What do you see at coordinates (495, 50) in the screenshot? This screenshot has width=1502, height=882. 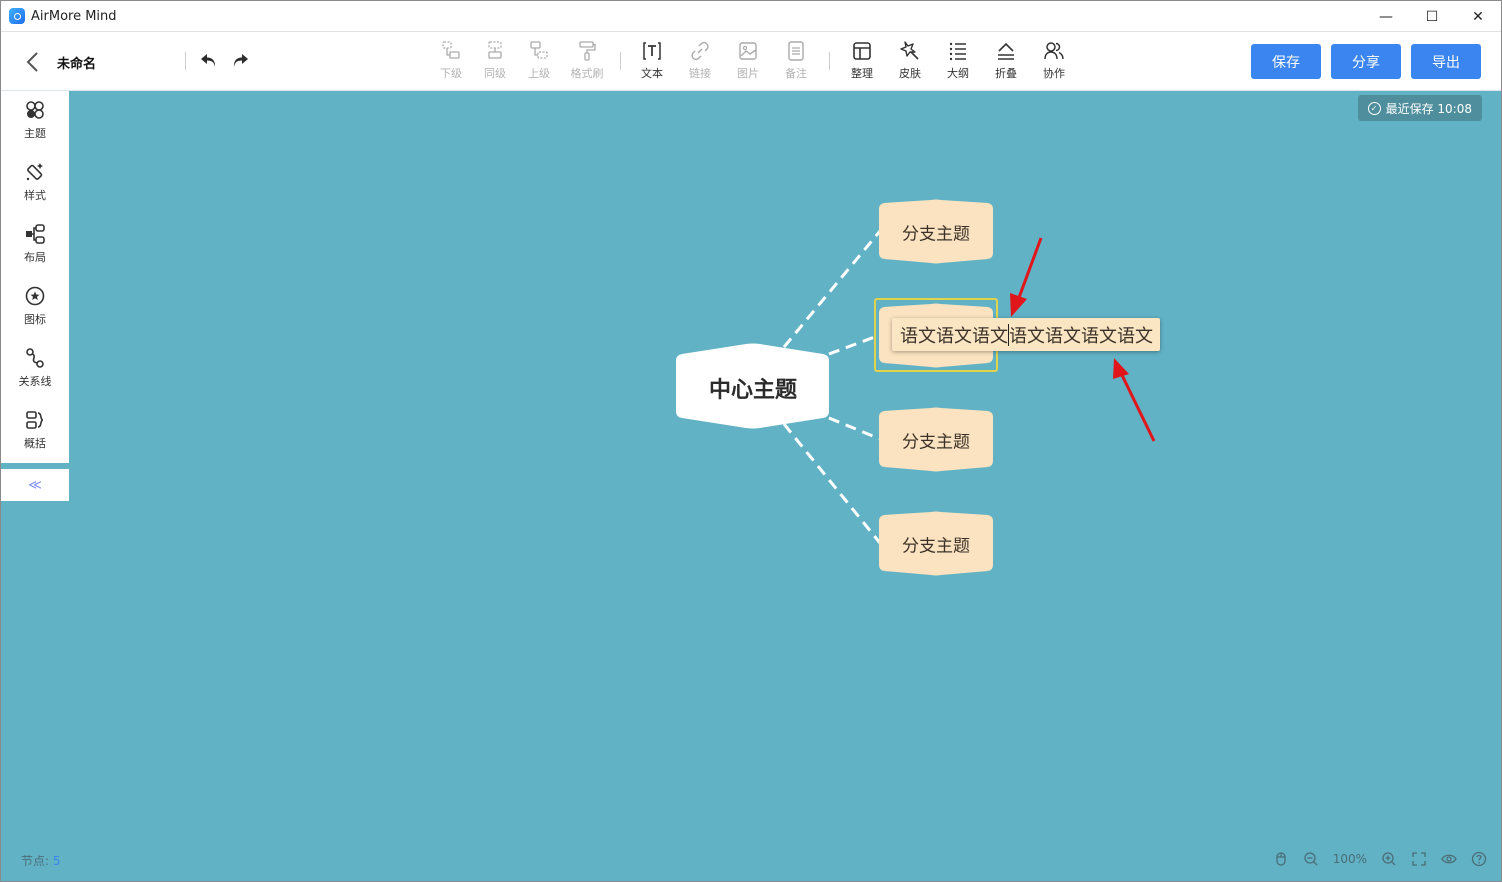 I see `add-sibling-icon` at bounding box center [495, 50].